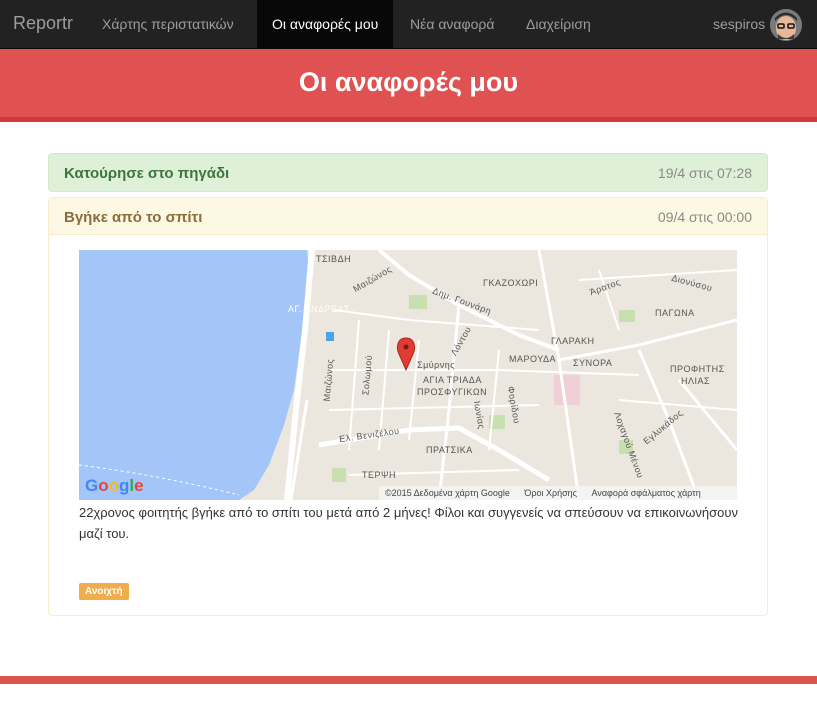 This screenshot has height=706, width=817. What do you see at coordinates (408, 216) in the screenshot?
I see `report-heading: Βγήκε από το σπίτι 09/4 στις 00:00` at bounding box center [408, 216].